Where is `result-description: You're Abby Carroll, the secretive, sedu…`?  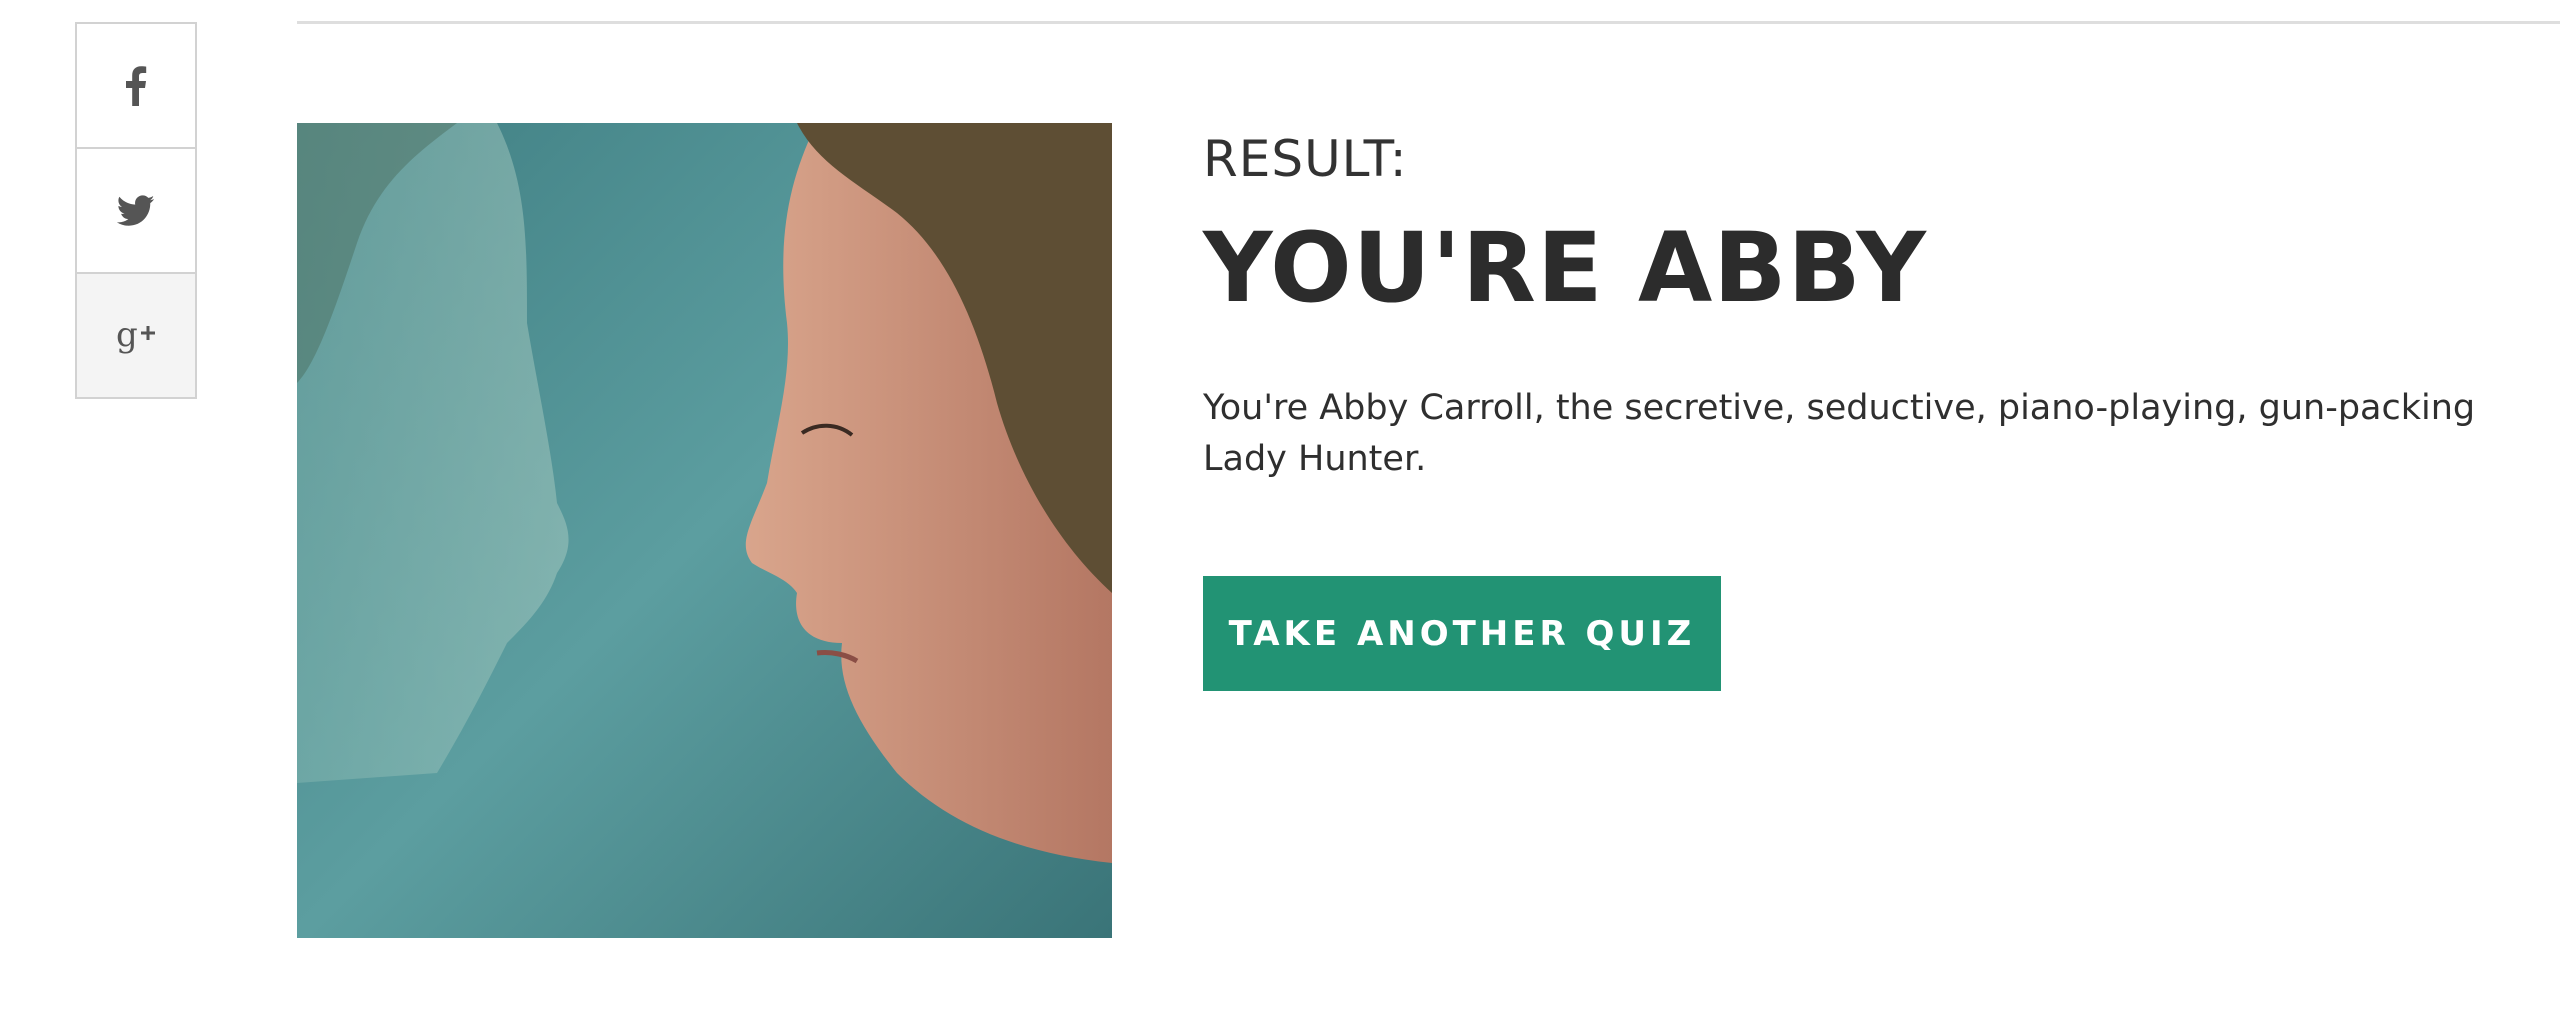 result-description: You're Abby Carroll, the secretive, sedu… is located at coordinates (1839, 433).